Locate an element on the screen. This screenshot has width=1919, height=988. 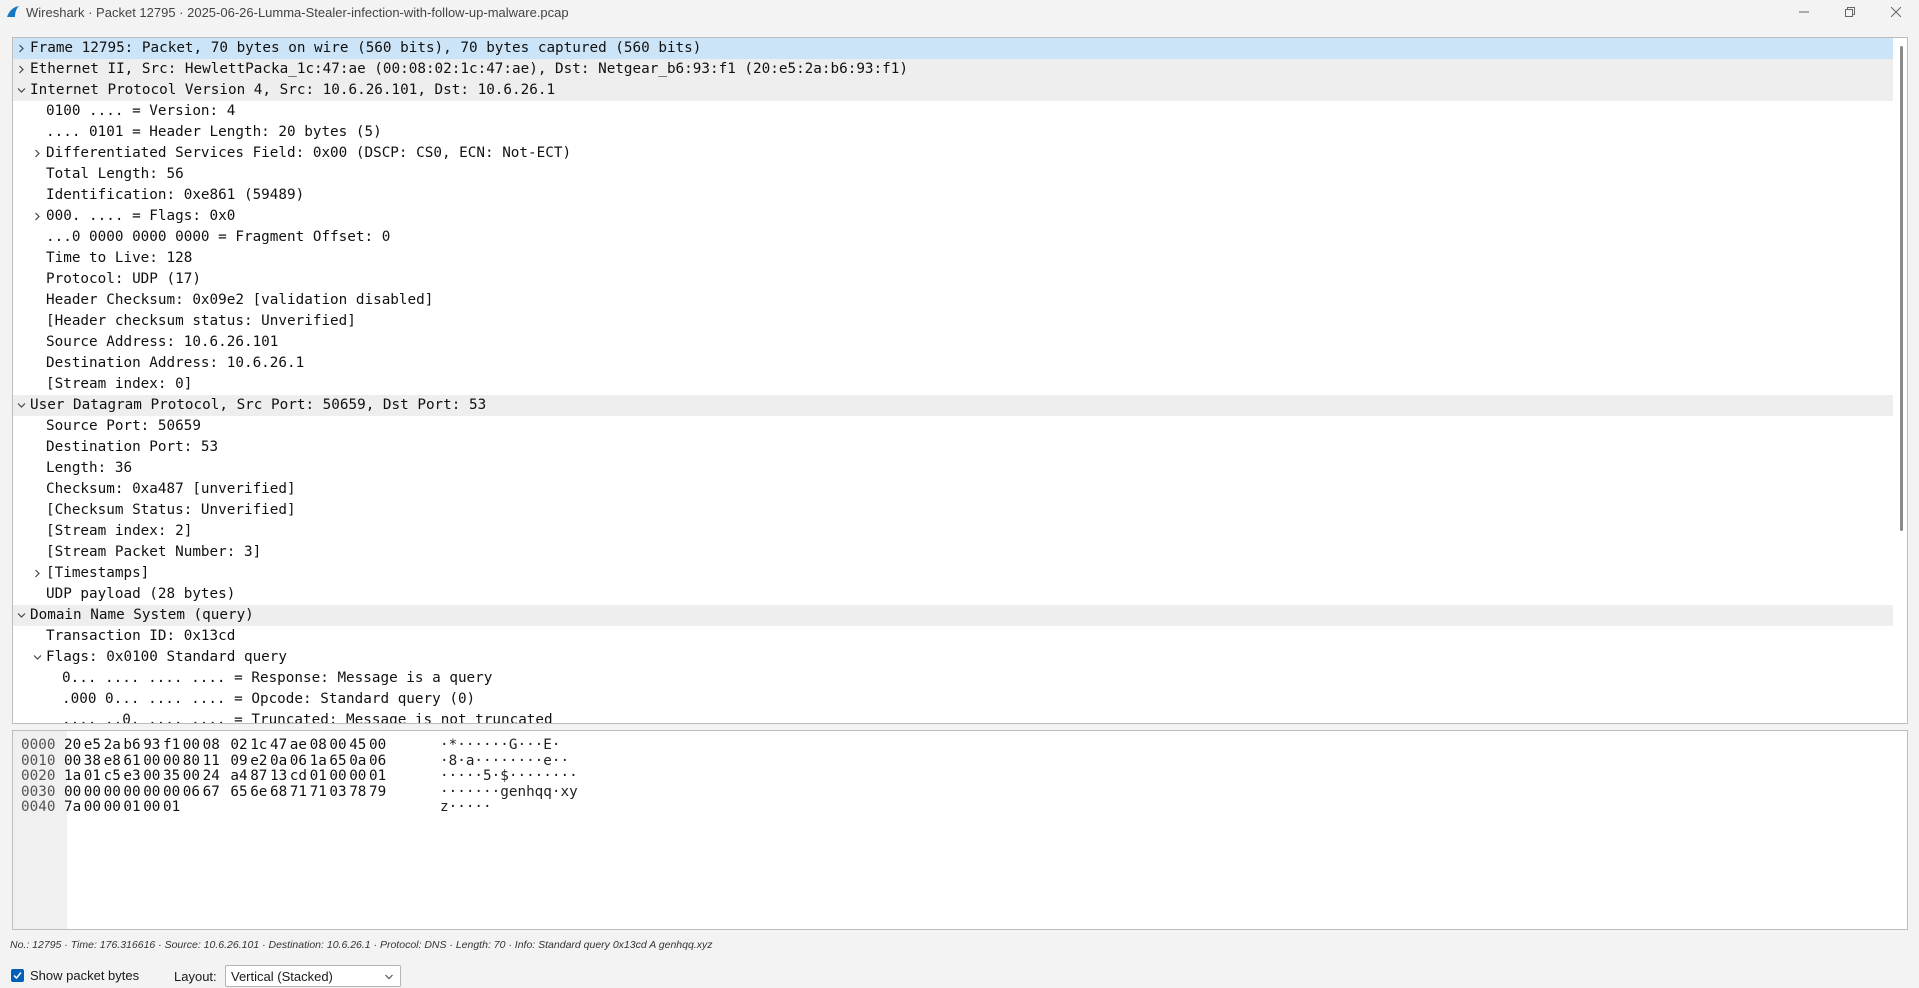
close-button is located at coordinates (1896, 12).